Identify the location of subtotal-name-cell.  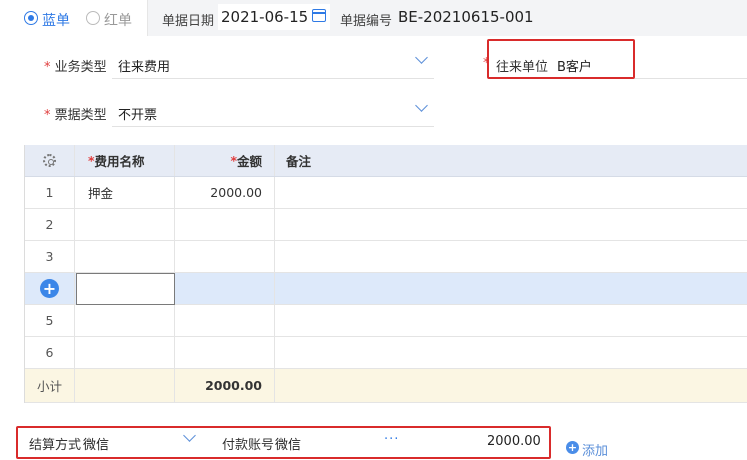
(125, 385).